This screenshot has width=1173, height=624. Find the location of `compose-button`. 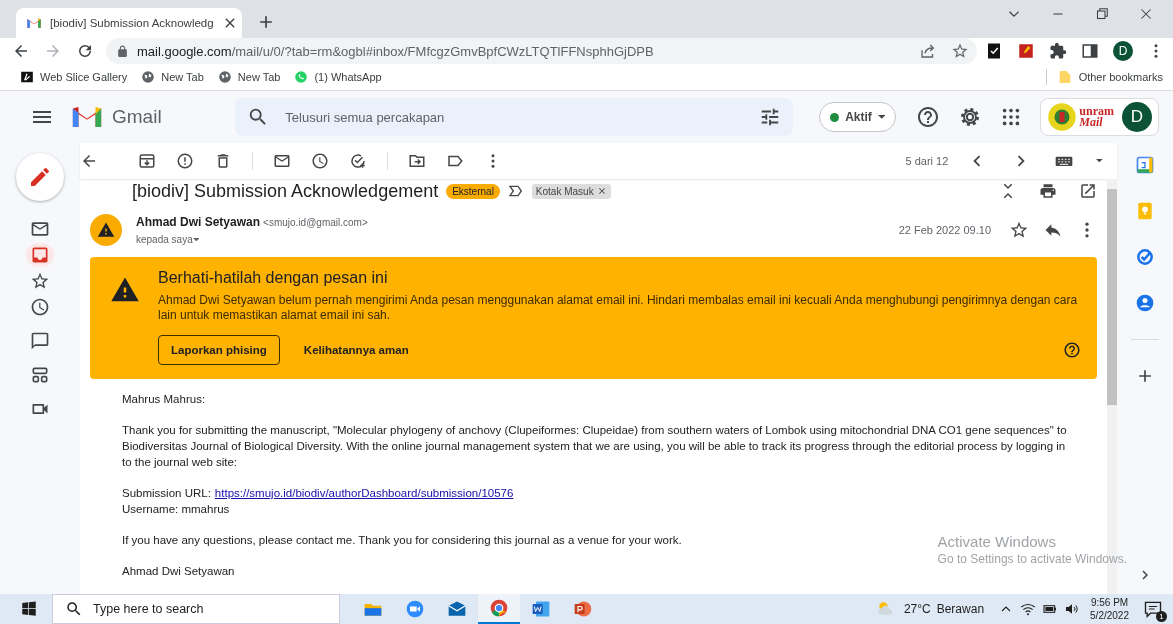

compose-button is located at coordinates (40, 177).